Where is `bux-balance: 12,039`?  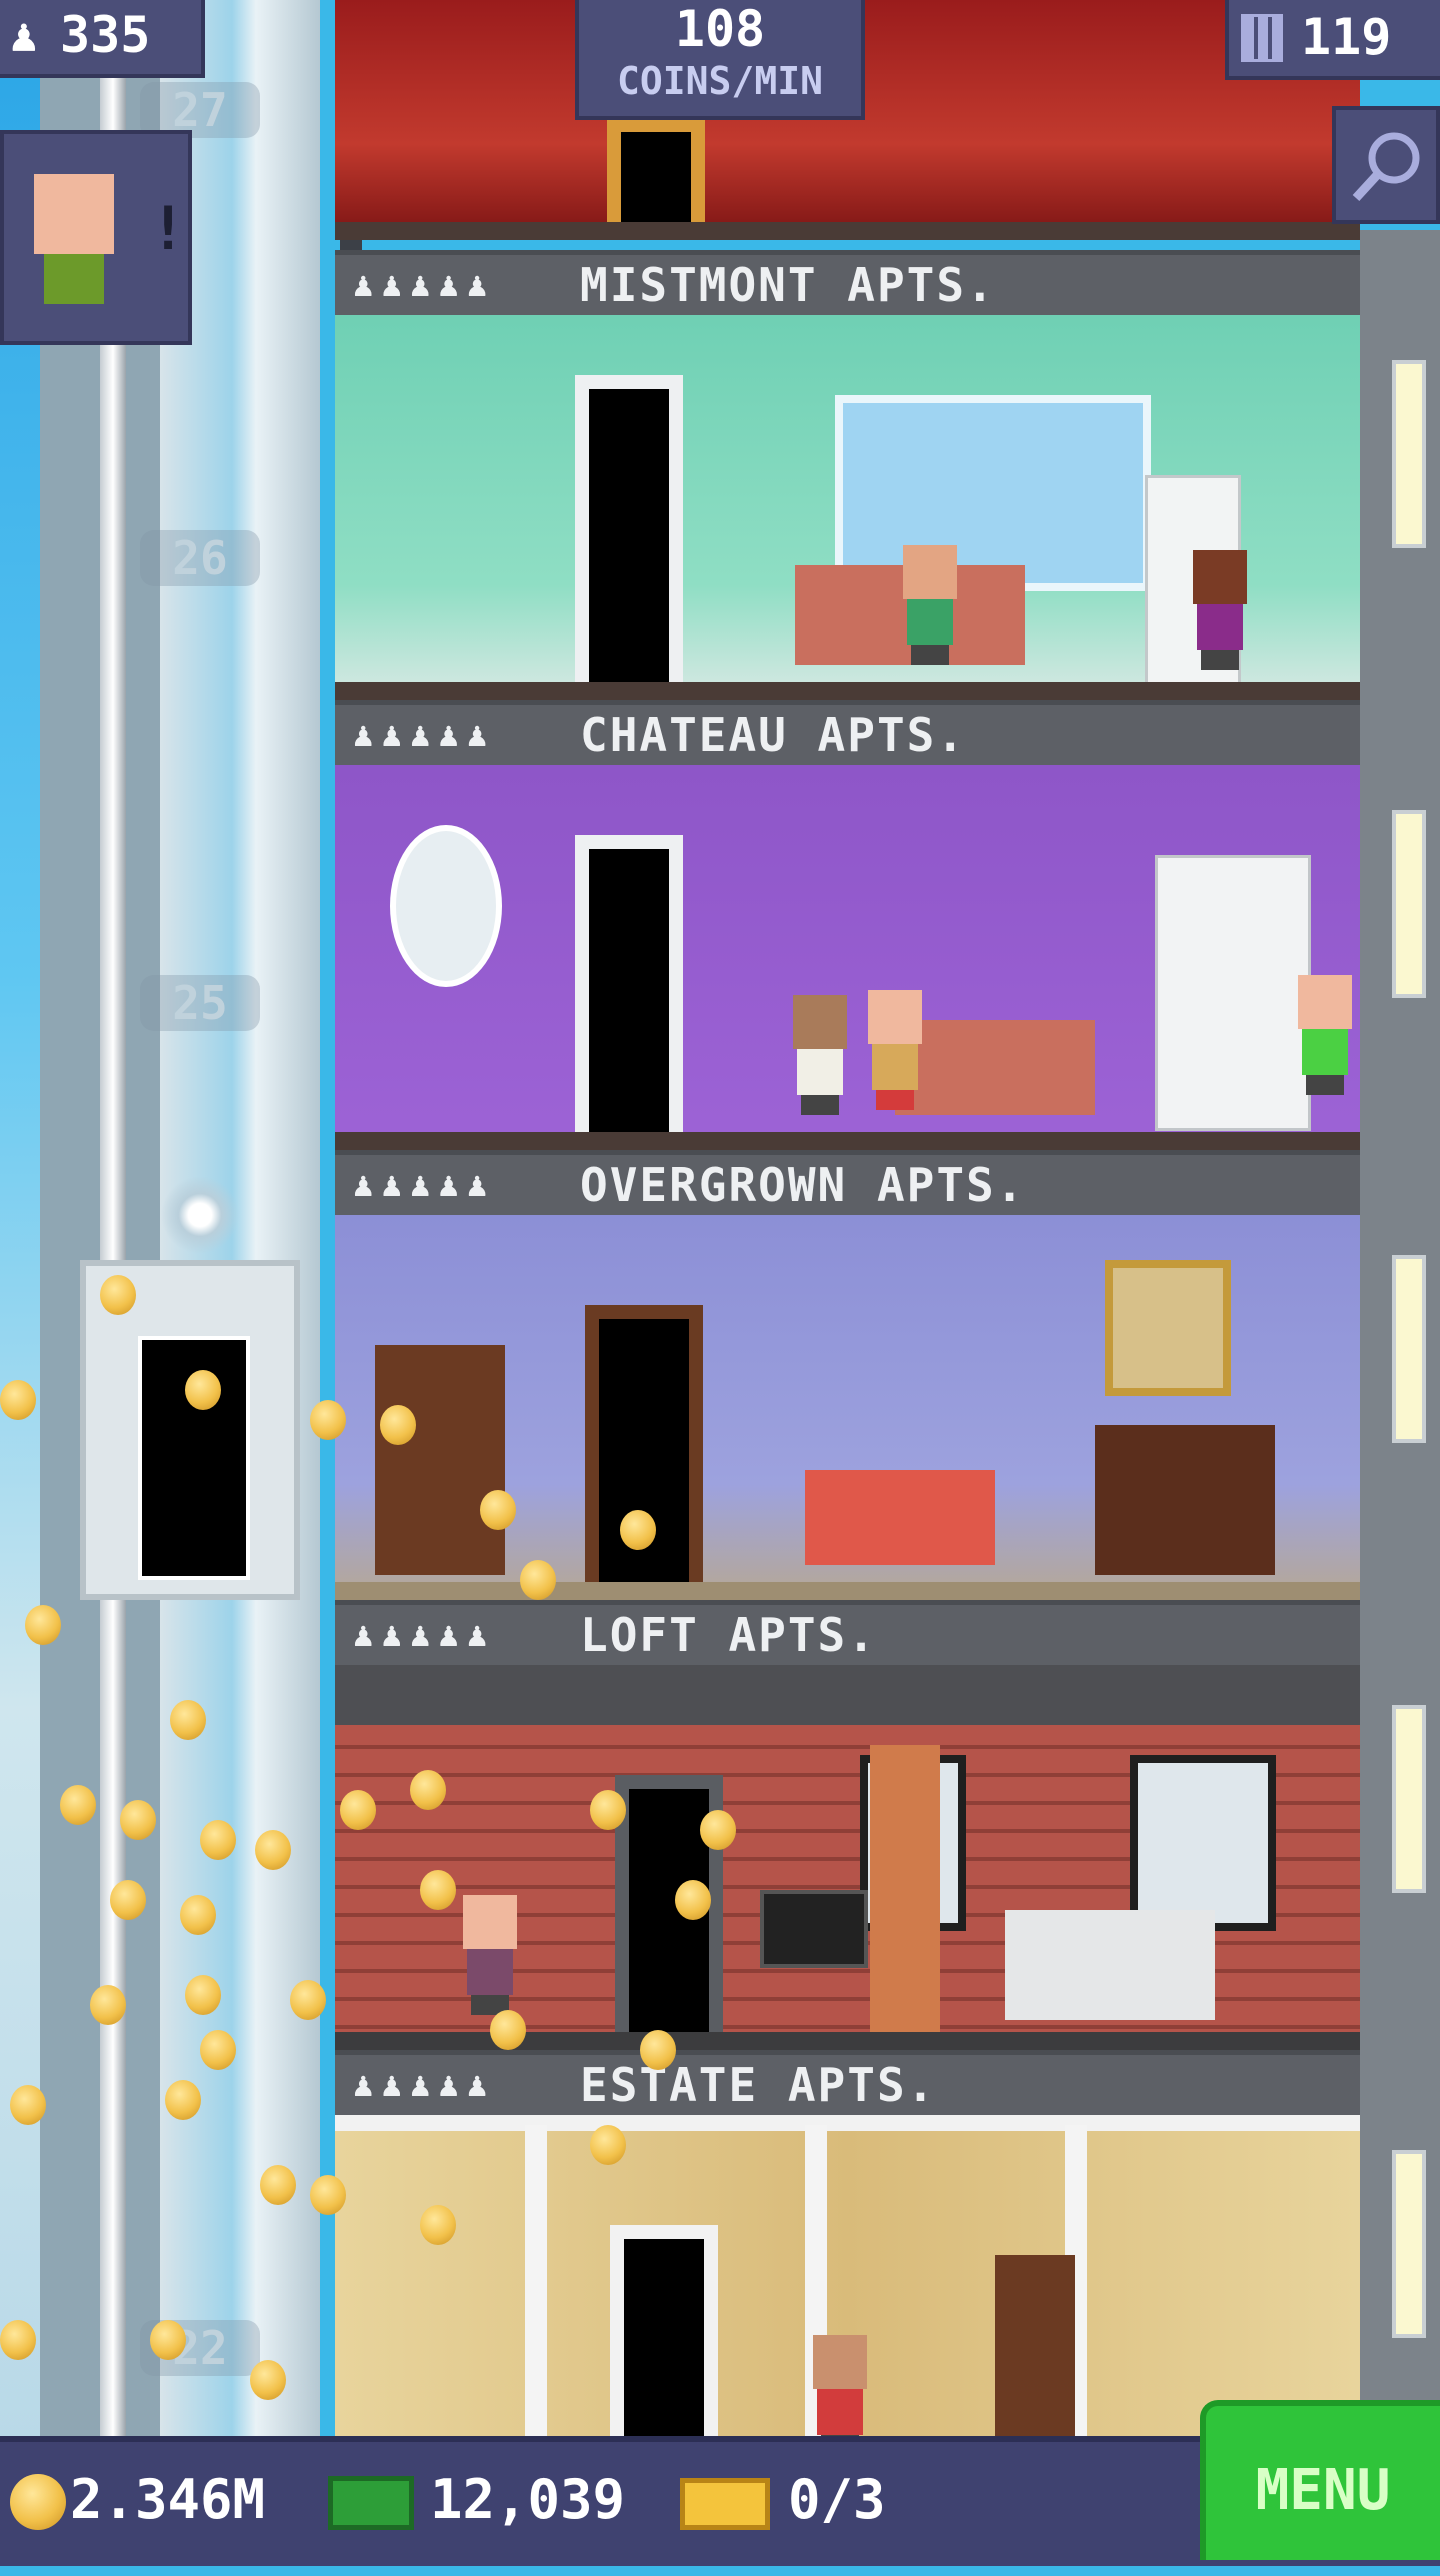
bux-balance: 12,039 is located at coordinates (528, 2499).